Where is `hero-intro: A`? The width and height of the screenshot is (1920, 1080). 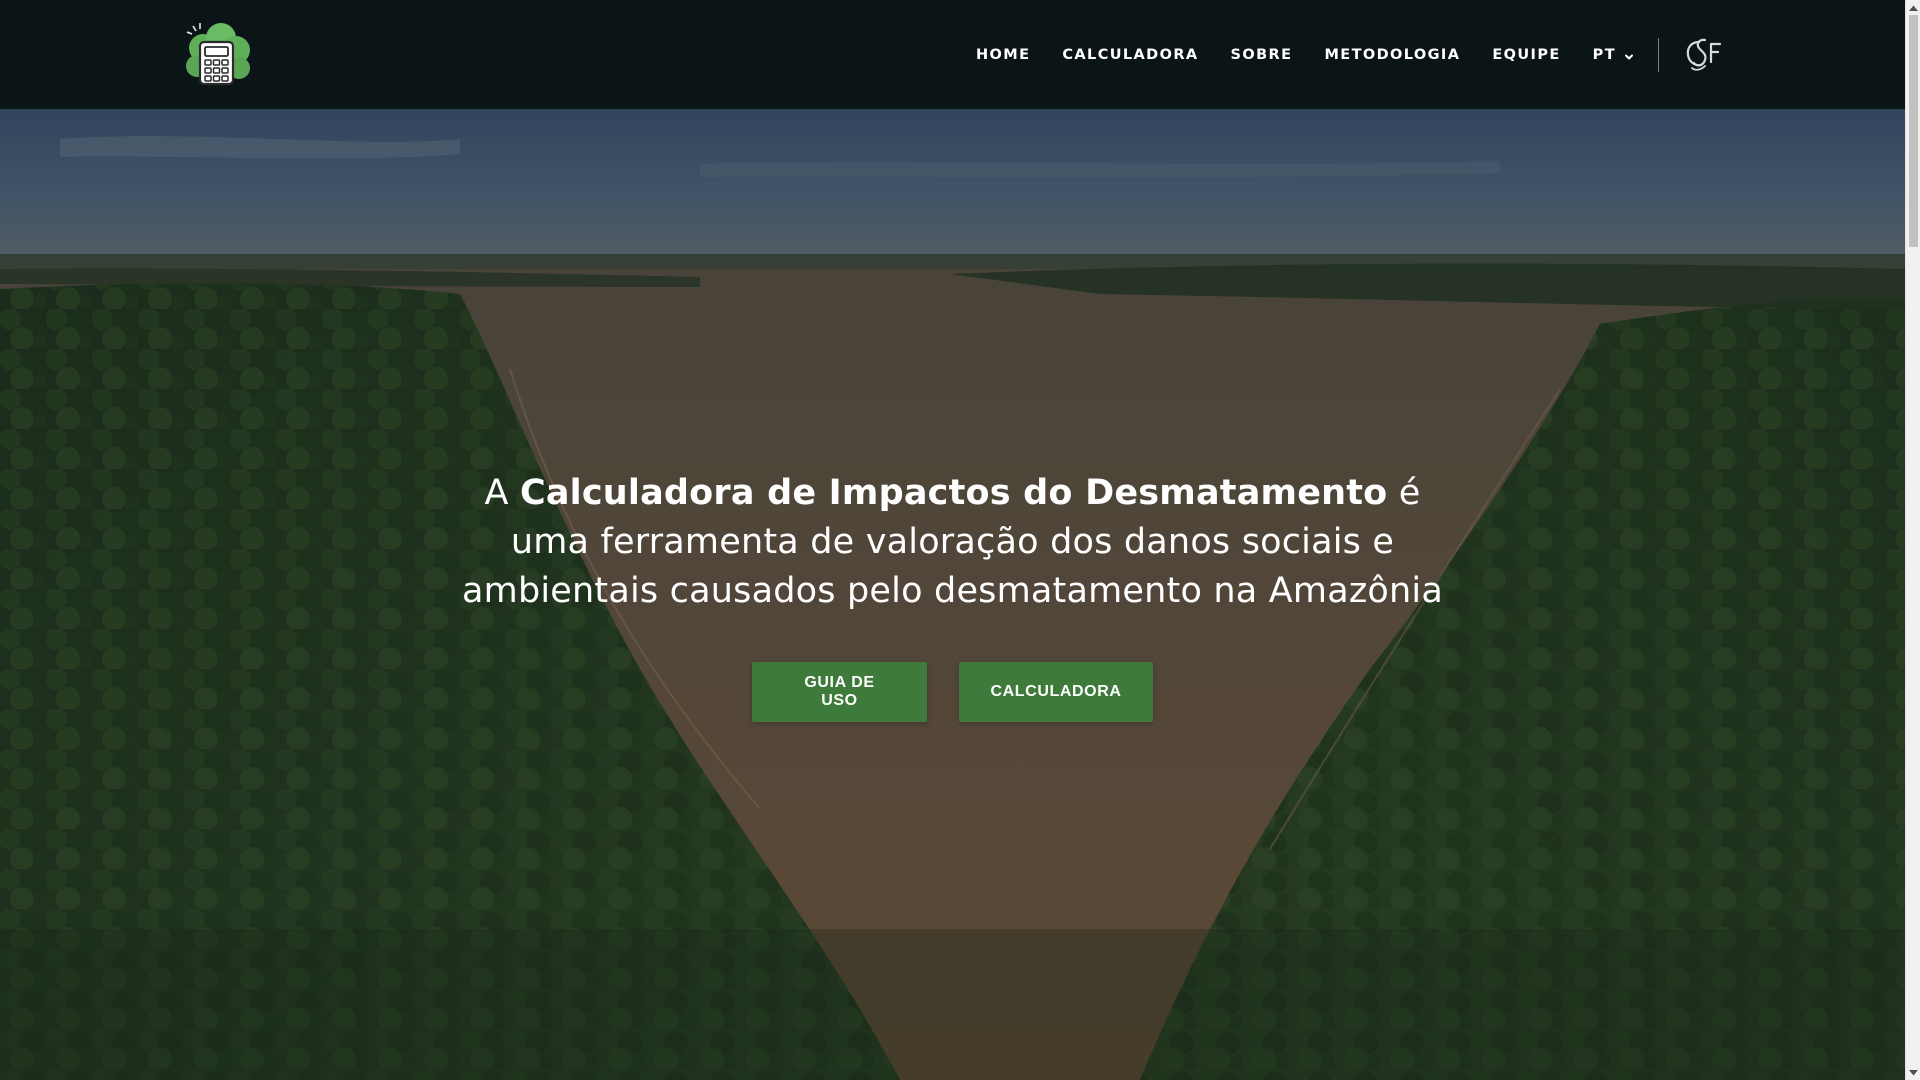 hero-intro: A is located at coordinates (502, 493).